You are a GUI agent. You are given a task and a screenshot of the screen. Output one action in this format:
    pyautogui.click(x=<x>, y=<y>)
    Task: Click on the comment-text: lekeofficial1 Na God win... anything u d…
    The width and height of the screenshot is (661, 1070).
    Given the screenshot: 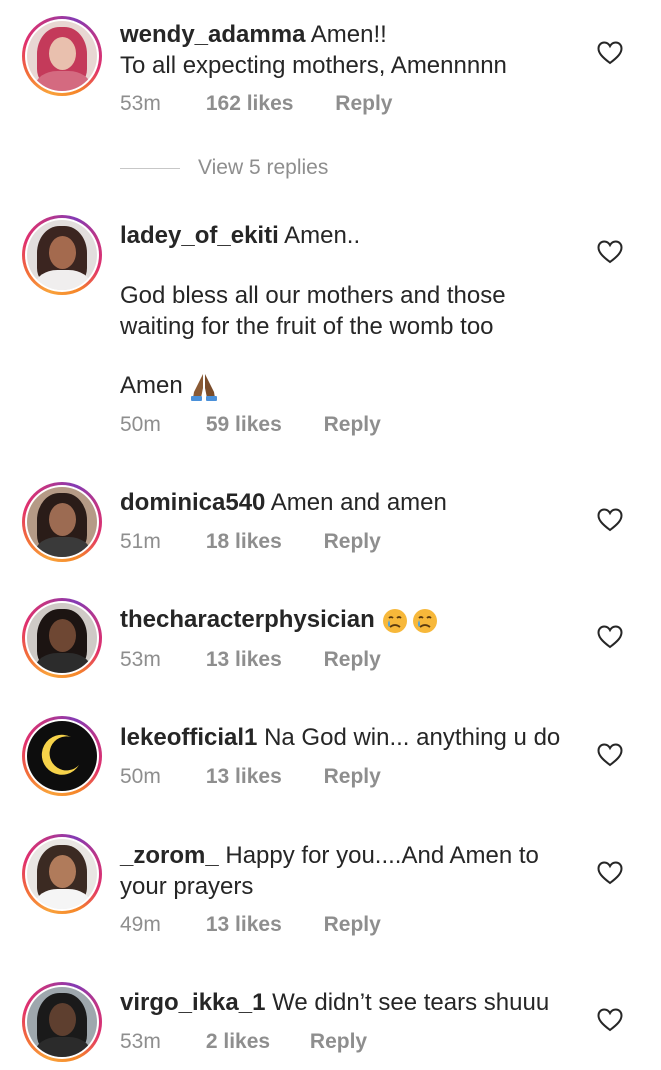 What is the action you would take?
    pyautogui.click(x=355, y=737)
    